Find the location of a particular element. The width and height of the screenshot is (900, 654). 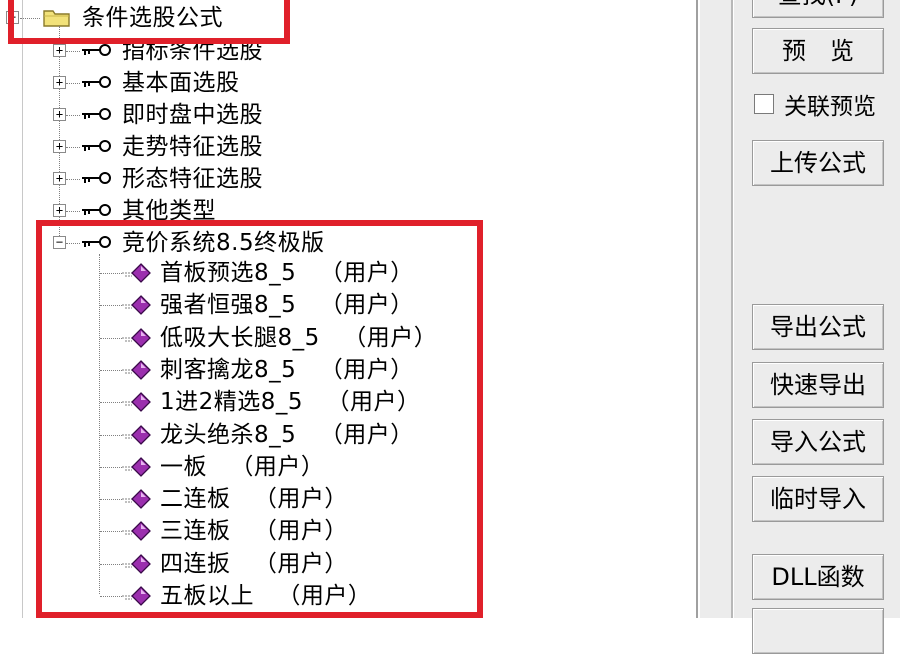

formula-item: 低吸大长腿8_5 （用户） is located at coordinates (298, 338).